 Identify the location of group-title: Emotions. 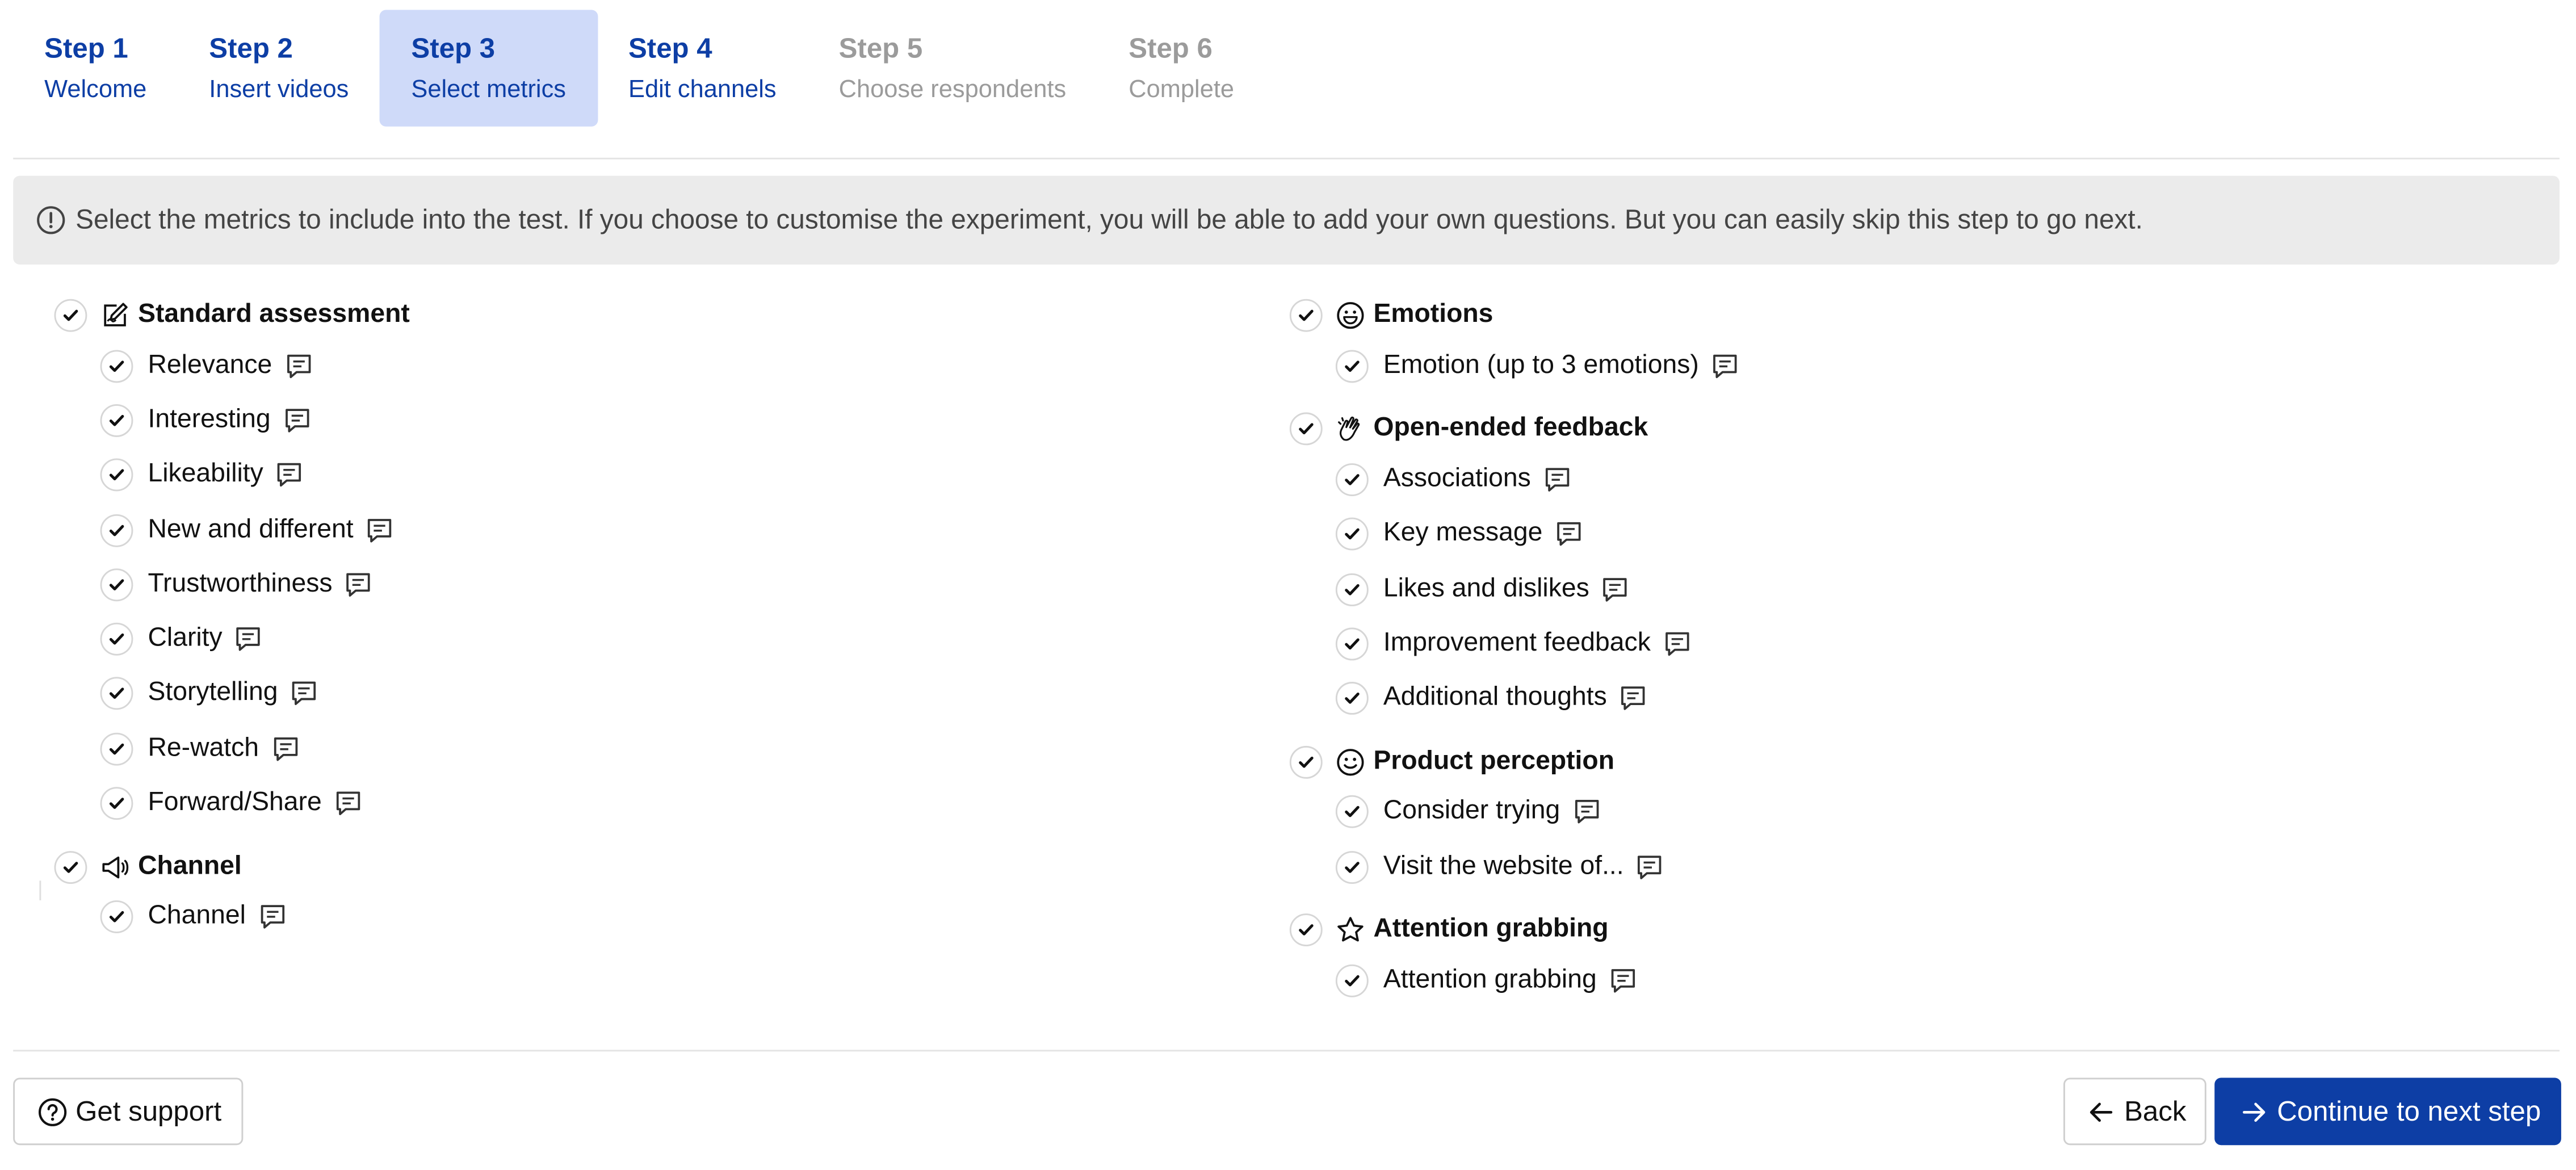
(1433, 314).